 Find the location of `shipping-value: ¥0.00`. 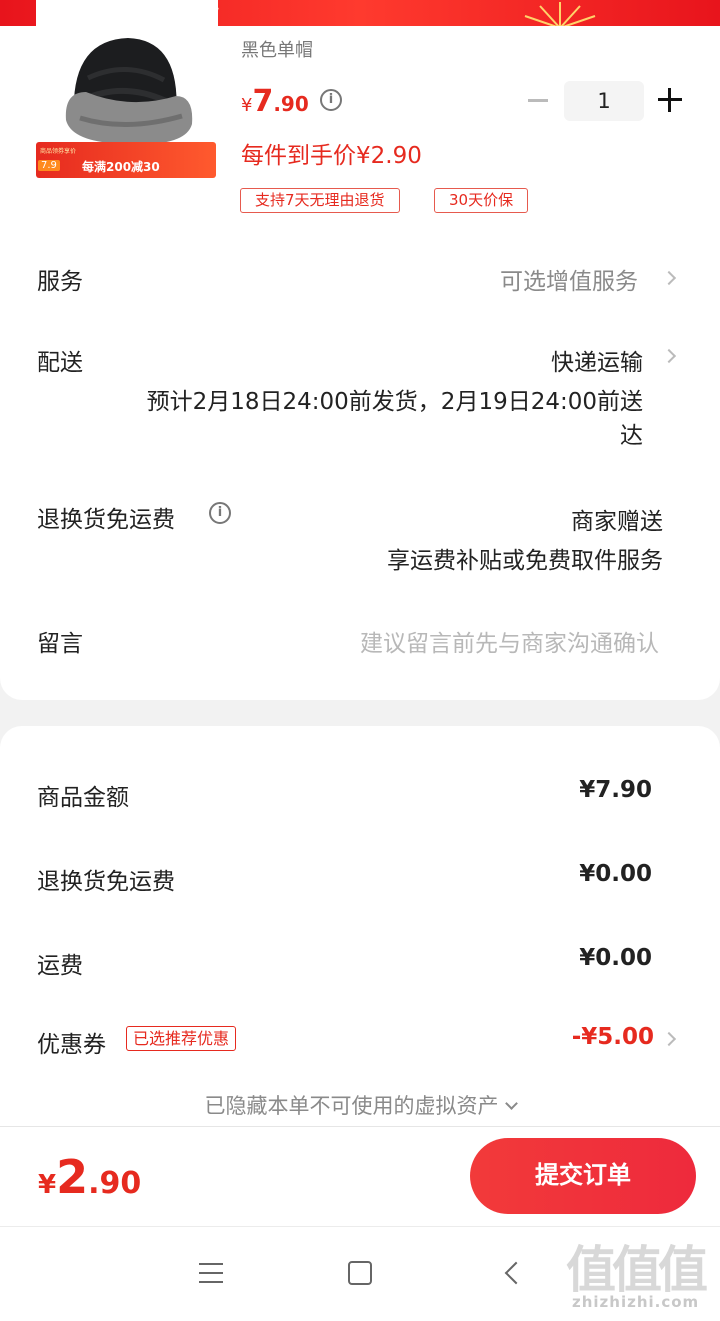

shipping-value: ¥0.00 is located at coordinates (615, 958).